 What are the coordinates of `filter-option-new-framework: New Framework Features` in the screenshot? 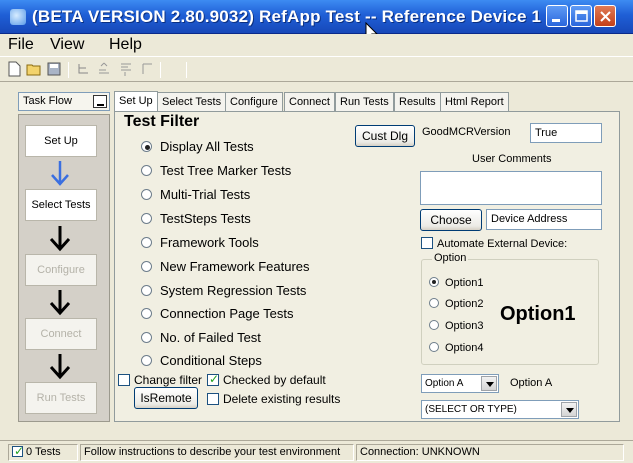 It's located at (225, 269).